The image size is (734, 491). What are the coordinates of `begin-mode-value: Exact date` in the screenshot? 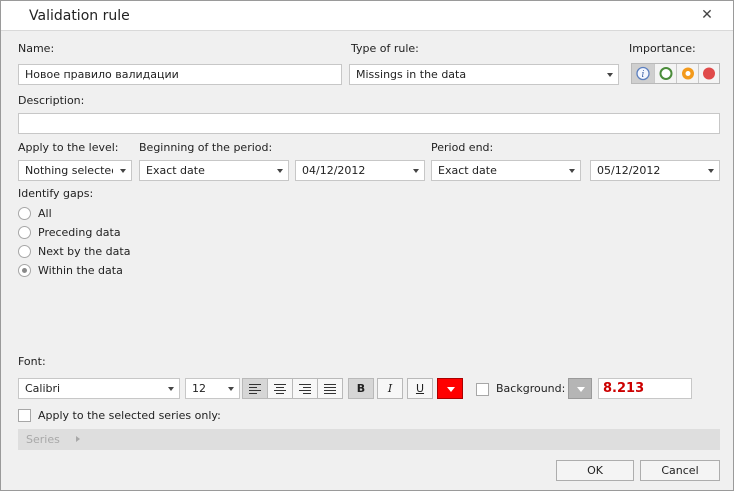 It's located at (175, 170).